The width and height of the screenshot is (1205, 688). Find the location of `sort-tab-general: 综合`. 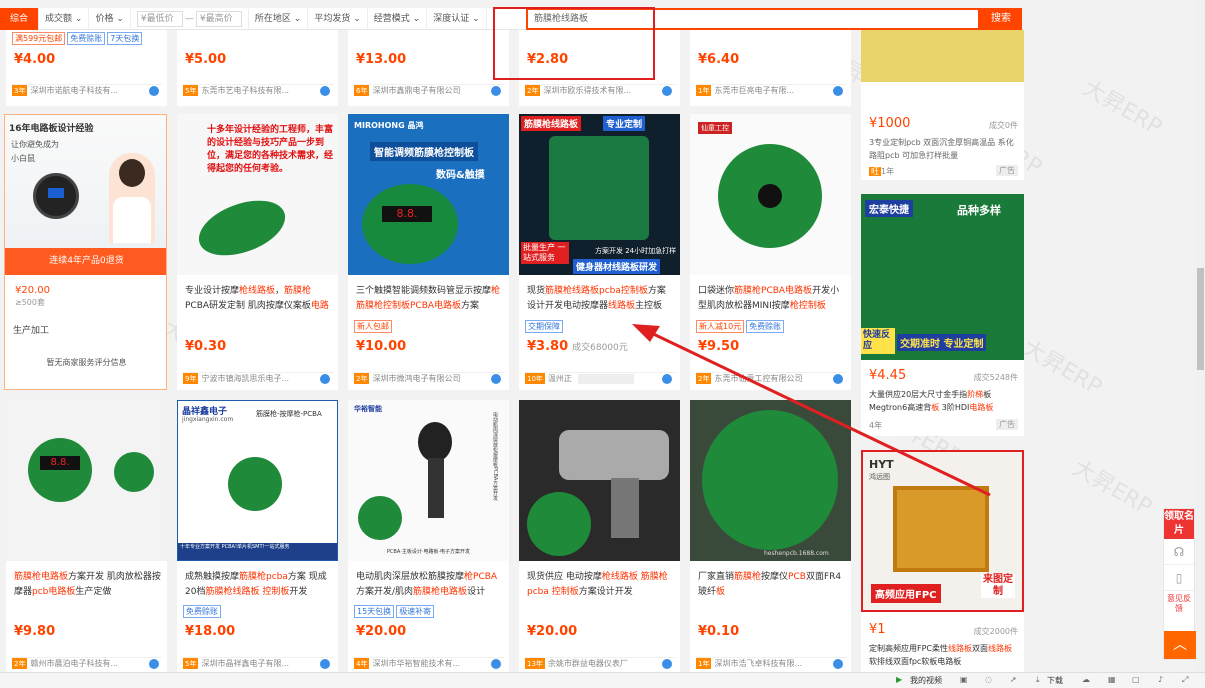

sort-tab-general: 综合 is located at coordinates (20, 18).